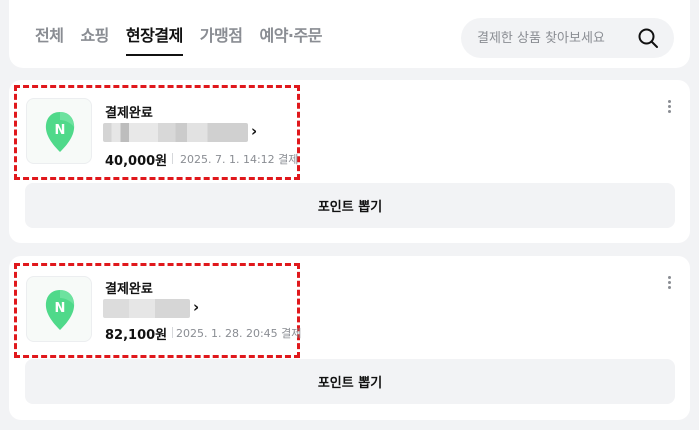 This screenshot has width=699, height=430. What do you see at coordinates (136, 335) in the screenshot?
I see `payment-amount: 82,100원` at bounding box center [136, 335].